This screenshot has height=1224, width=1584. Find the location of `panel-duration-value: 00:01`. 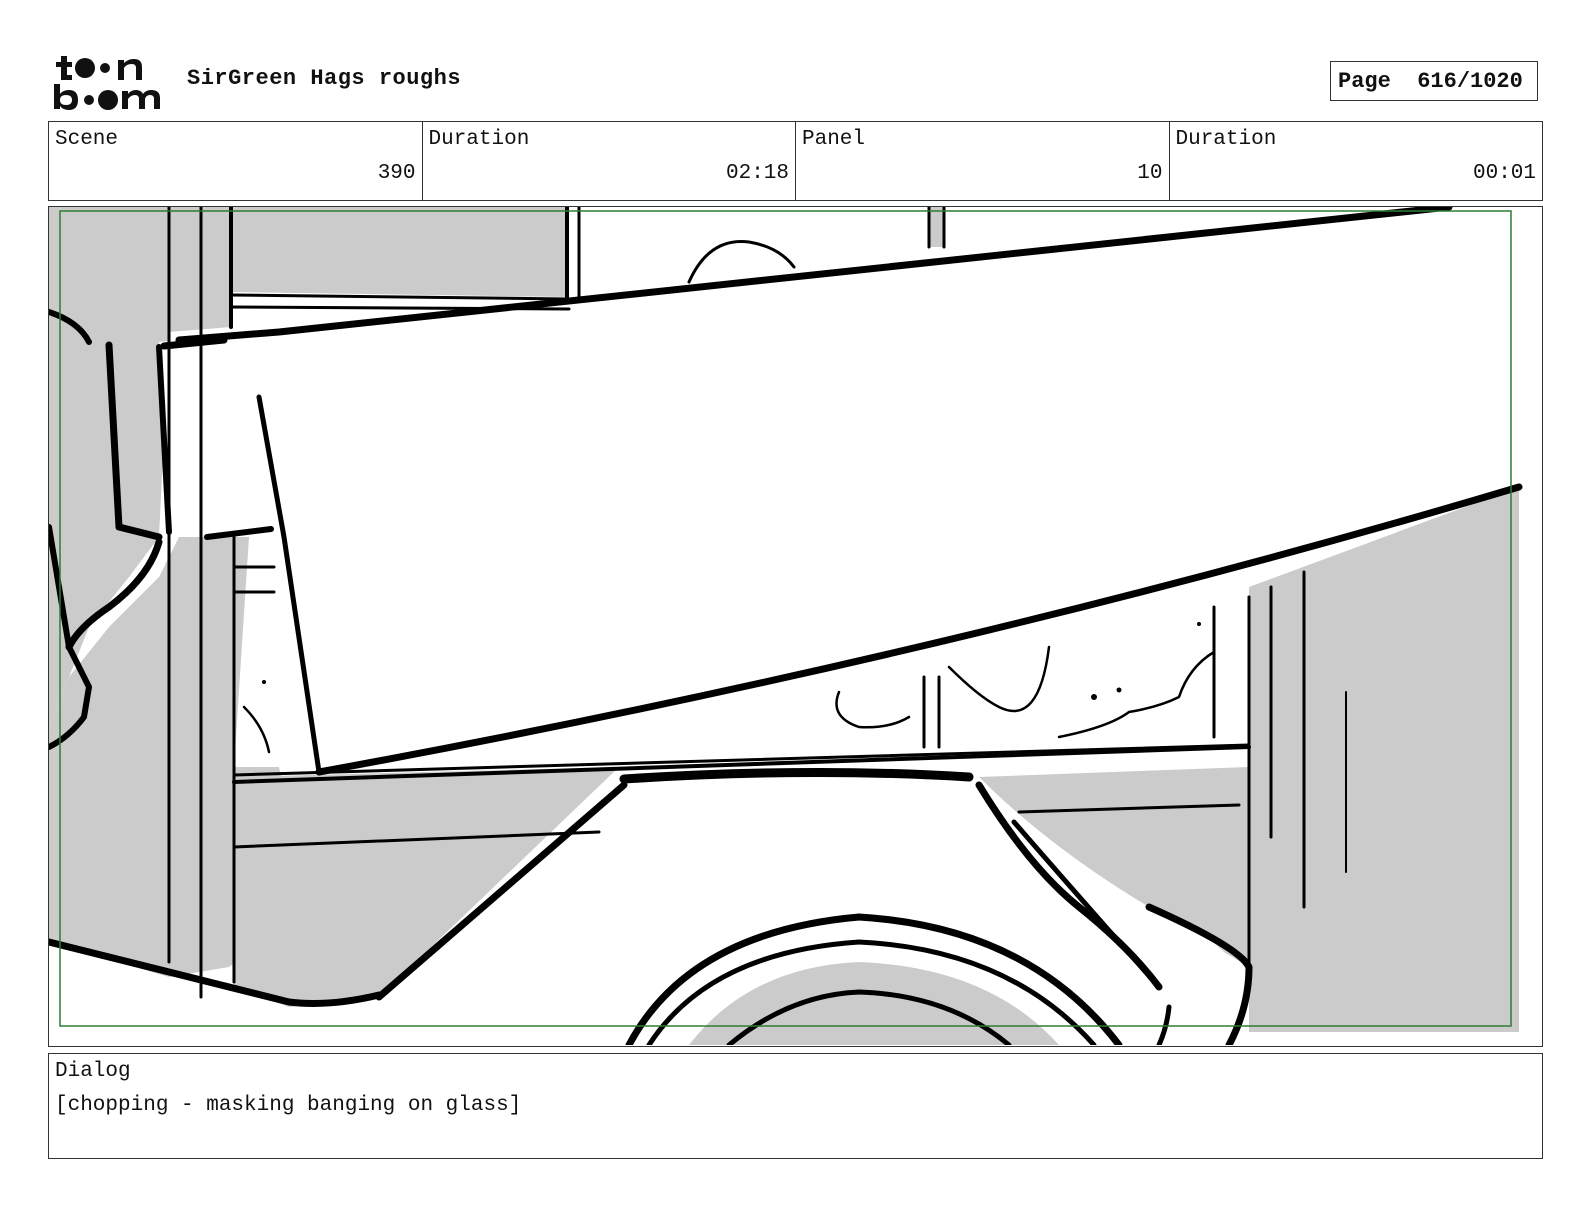

panel-duration-value: 00:01 is located at coordinates (1504, 173).